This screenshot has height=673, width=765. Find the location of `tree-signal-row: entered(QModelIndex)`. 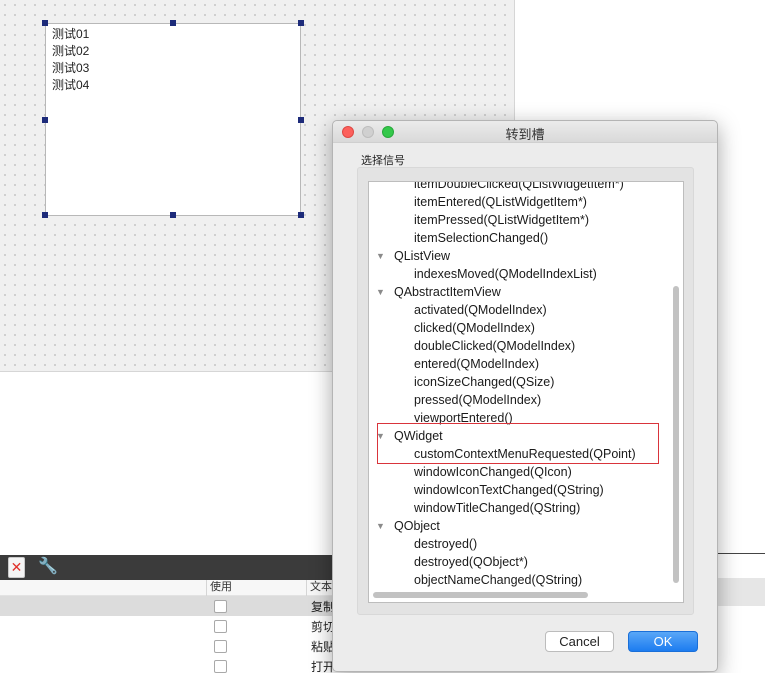

tree-signal-row: entered(QModelIndex) is located at coordinates (519, 364).